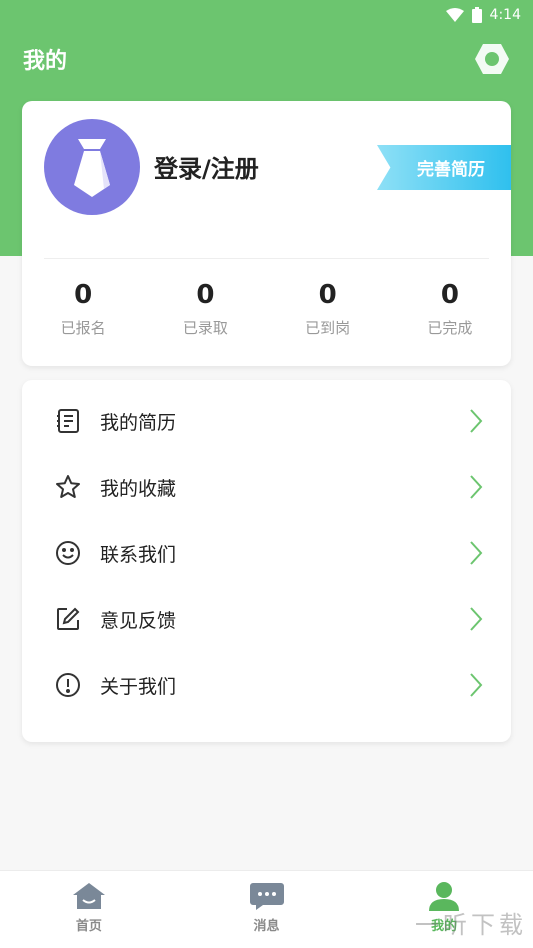 The image size is (533, 948). What do you see at coordinates (45, 61) in the screenshot?
I see `page-title: 我的` at bounding box center [45, 61].